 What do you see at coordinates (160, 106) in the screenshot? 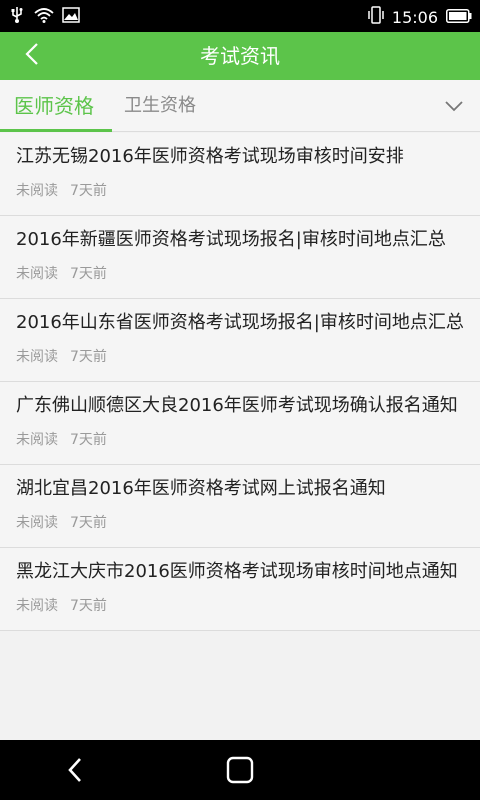
I see `tab-health-qualification: 卫生资格` at bounding box center [160, 106].